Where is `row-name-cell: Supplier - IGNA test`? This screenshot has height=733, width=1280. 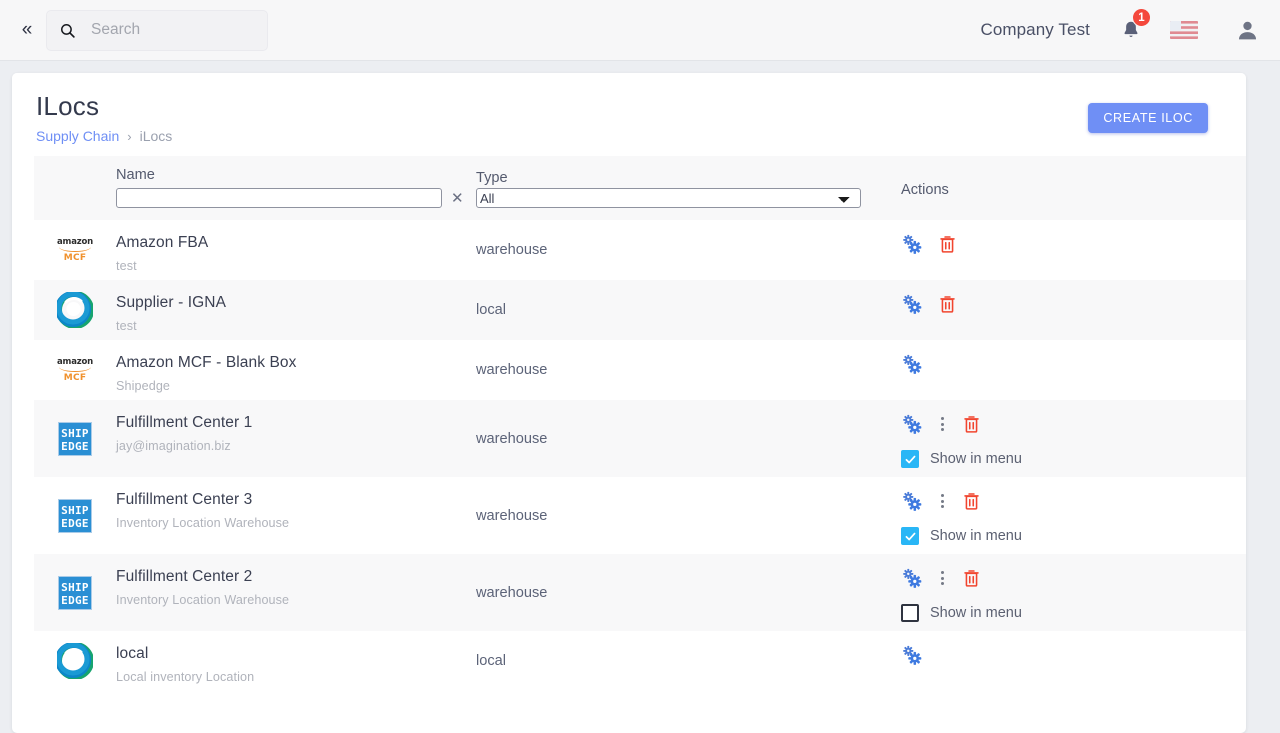
row-name-cell: Supplier - IGNA test is located at coordinates (296, 310).